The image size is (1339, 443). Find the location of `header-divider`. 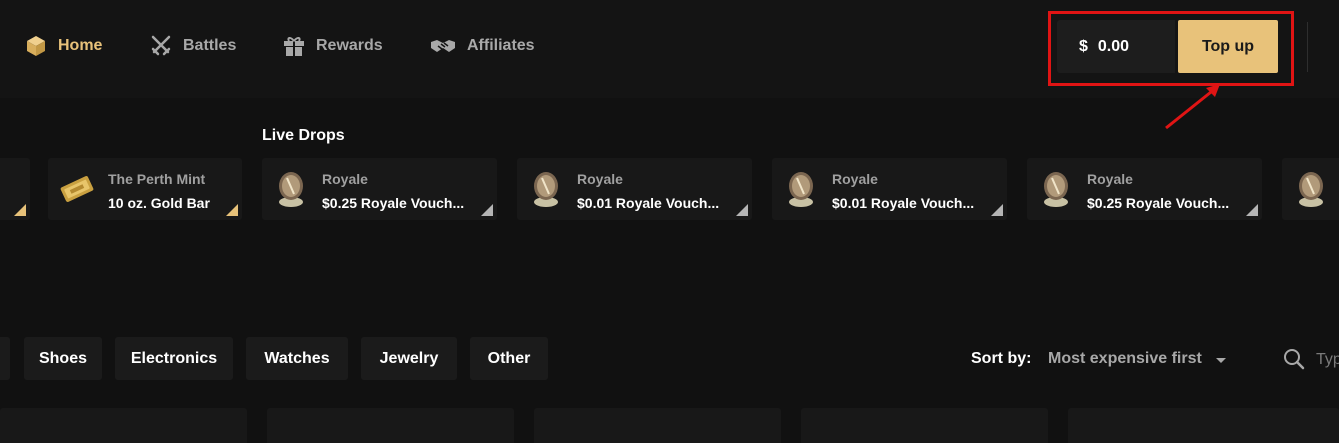

header-divider is located at coordinates (1307, 47).